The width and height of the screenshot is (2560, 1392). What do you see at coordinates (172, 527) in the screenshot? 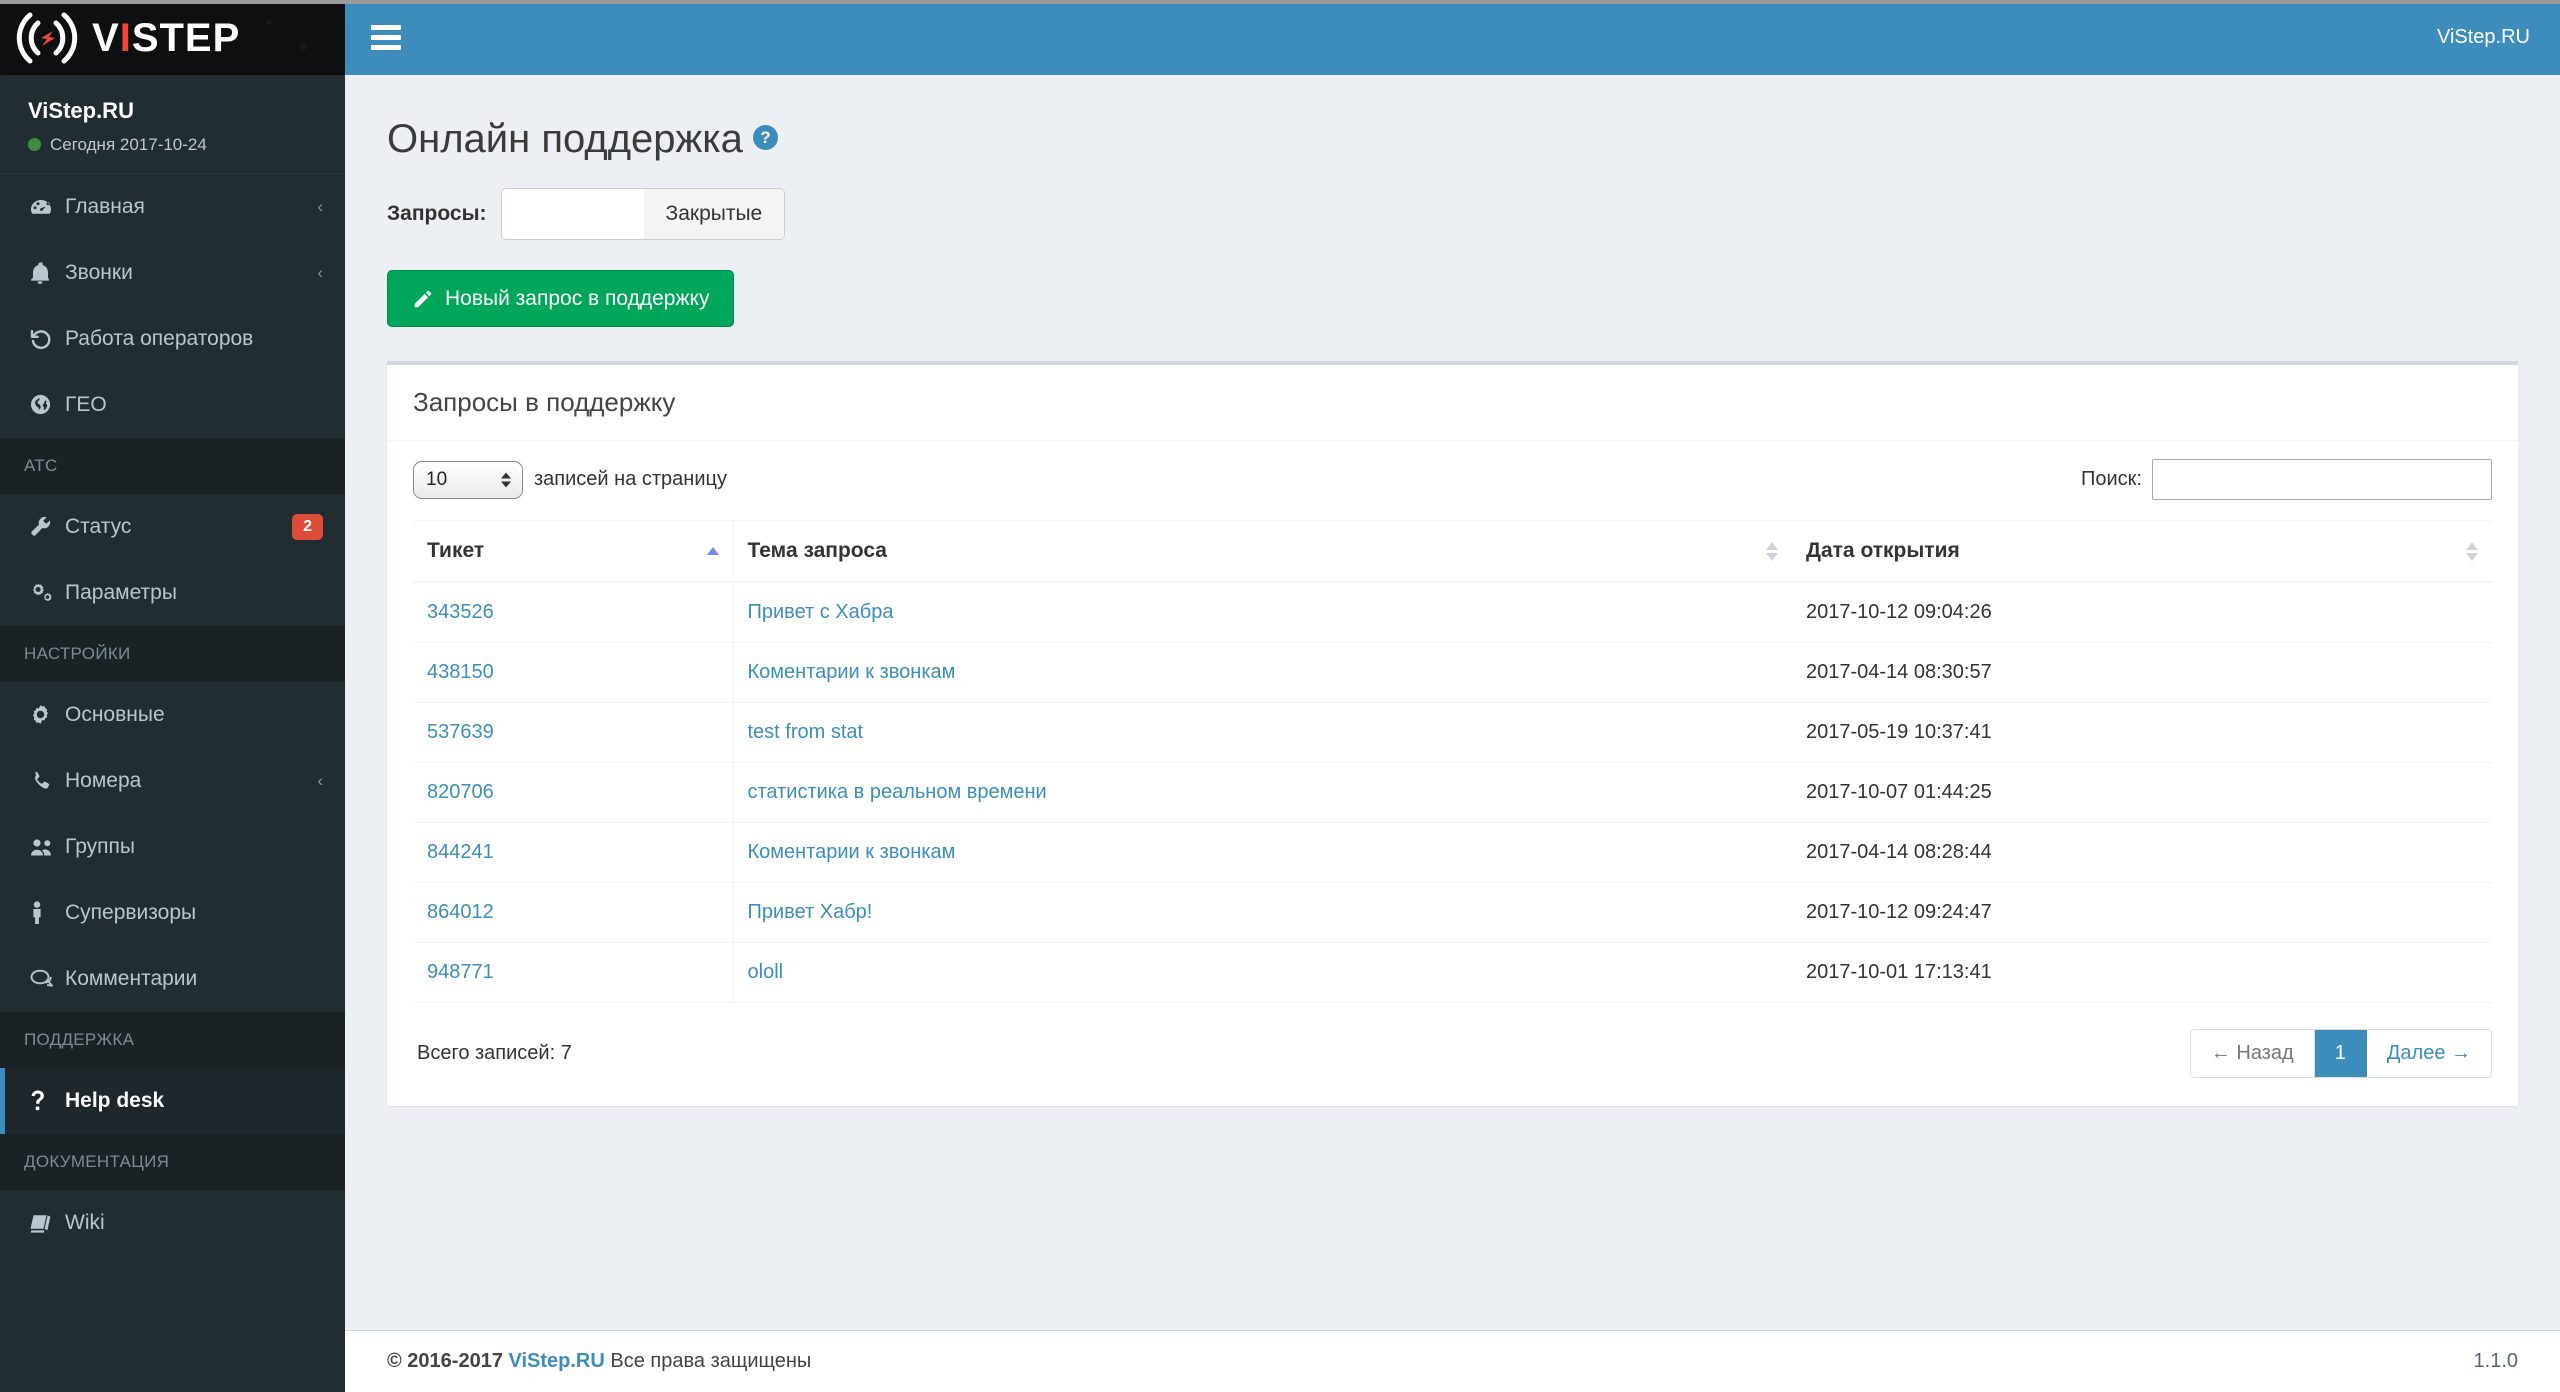
I see `sidebar-item-status: Статус 2` at bounding box center [172, 527].